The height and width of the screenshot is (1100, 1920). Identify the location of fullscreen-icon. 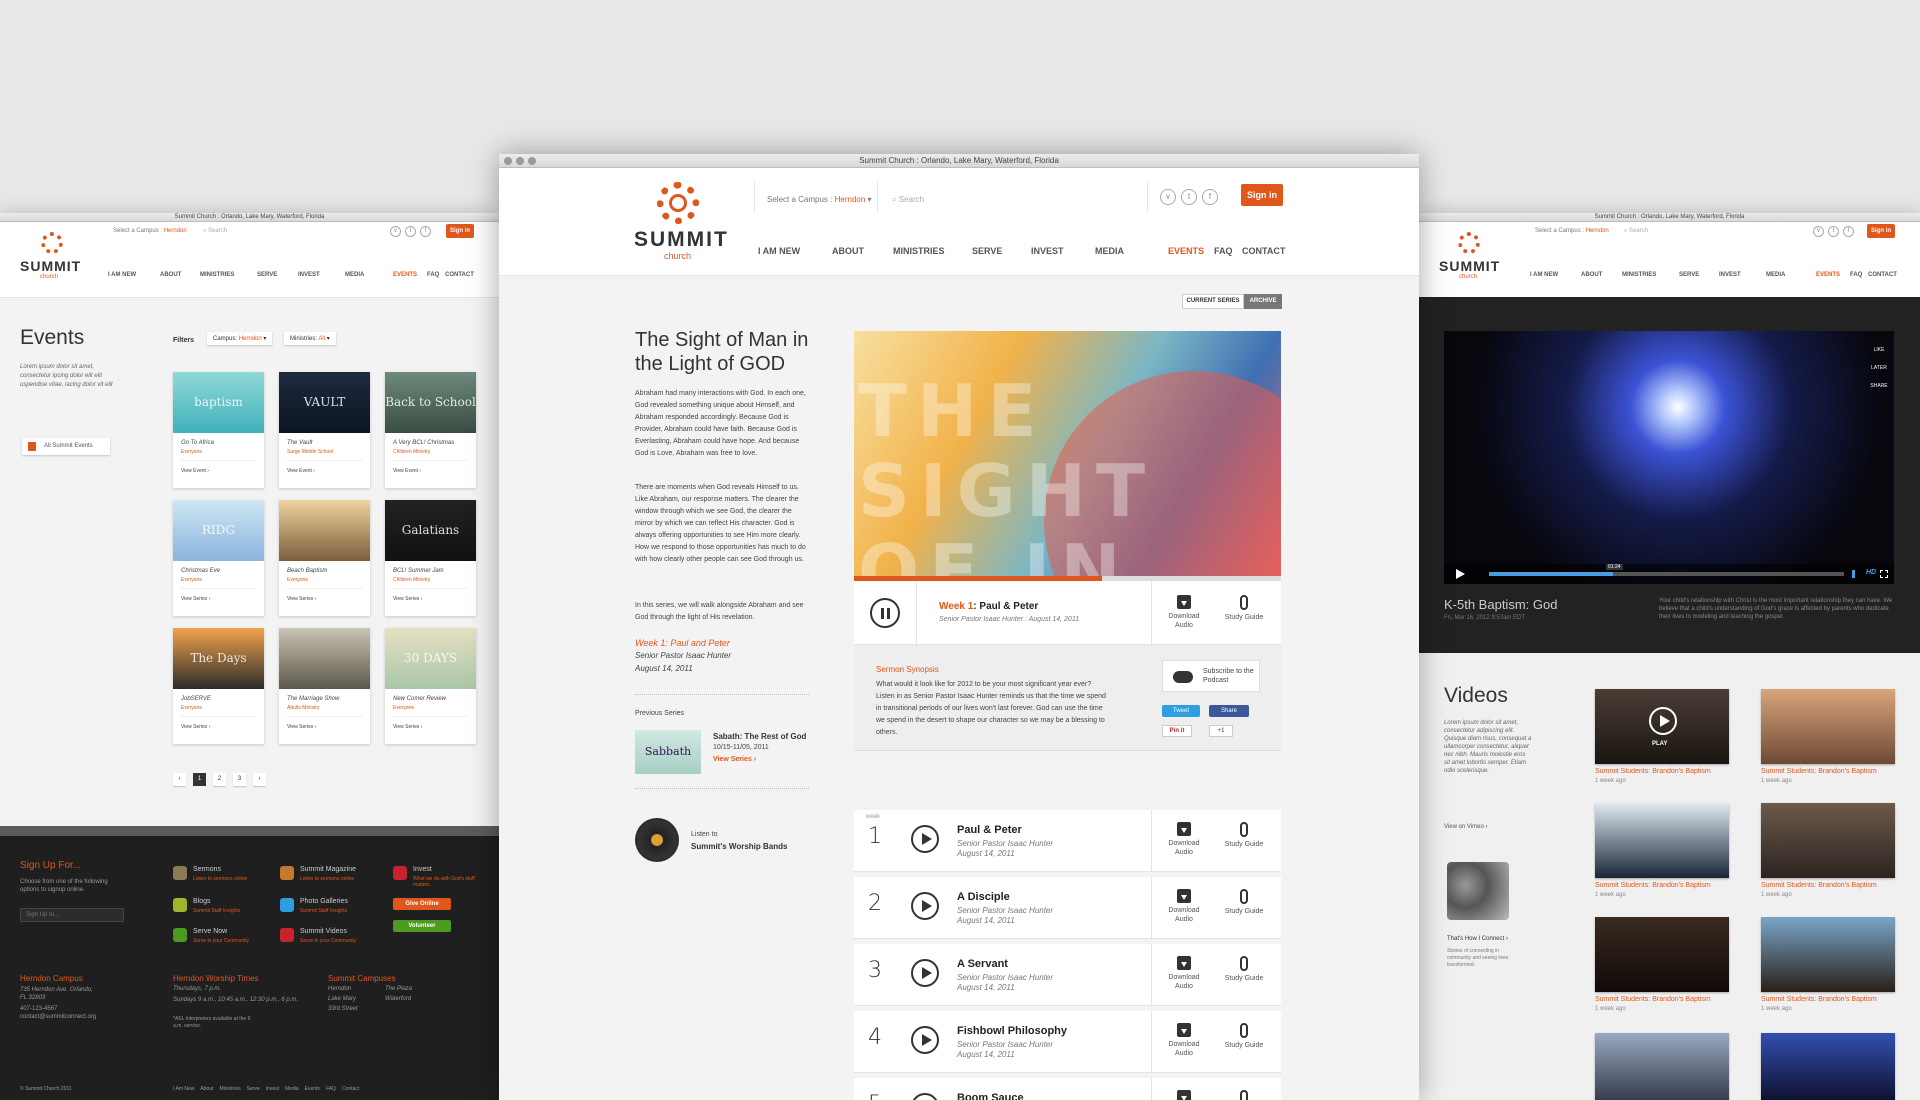
(1884, 574).